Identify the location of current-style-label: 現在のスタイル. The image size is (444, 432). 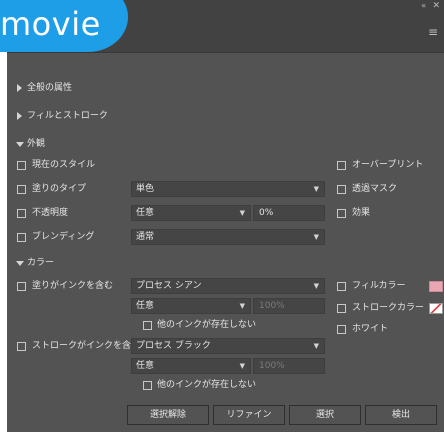
(64, 165).